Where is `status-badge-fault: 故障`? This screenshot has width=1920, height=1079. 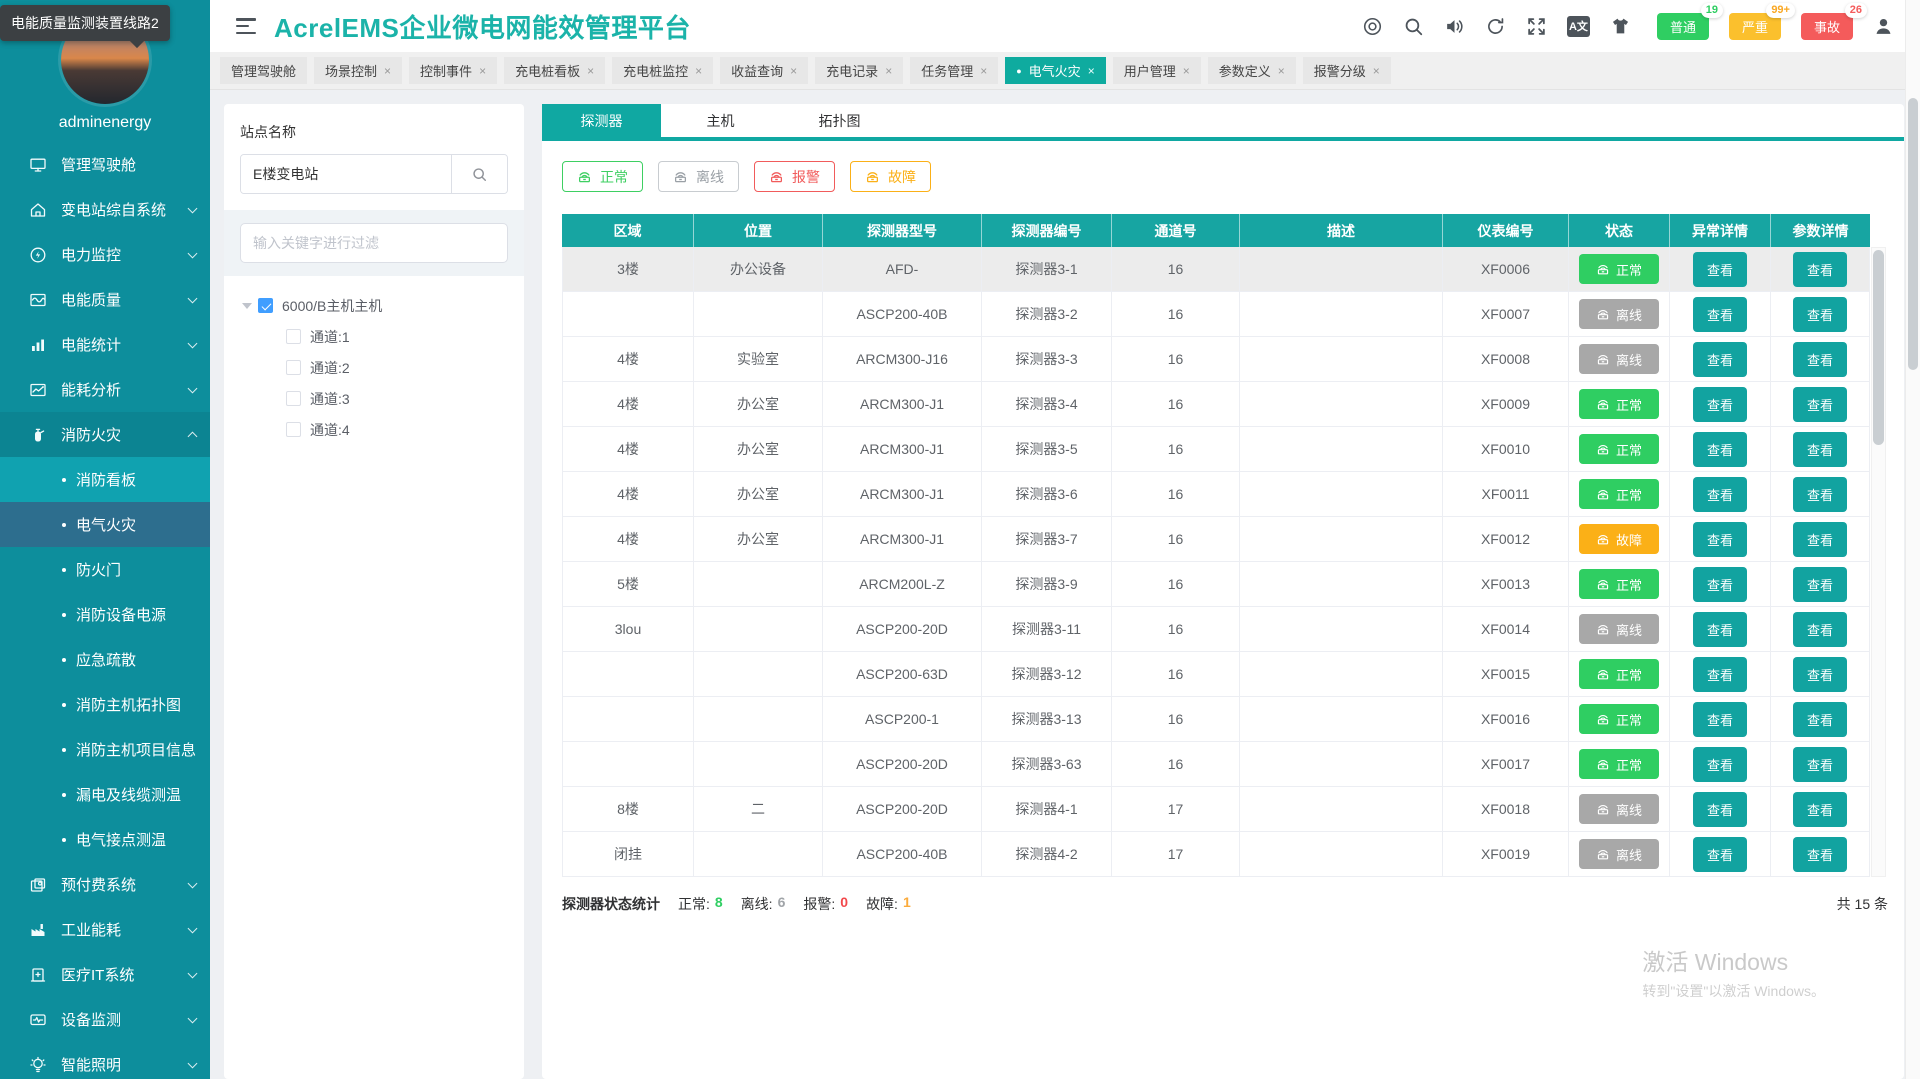
status-badge-fault: 故障 is located at coordinates (1619, 539).